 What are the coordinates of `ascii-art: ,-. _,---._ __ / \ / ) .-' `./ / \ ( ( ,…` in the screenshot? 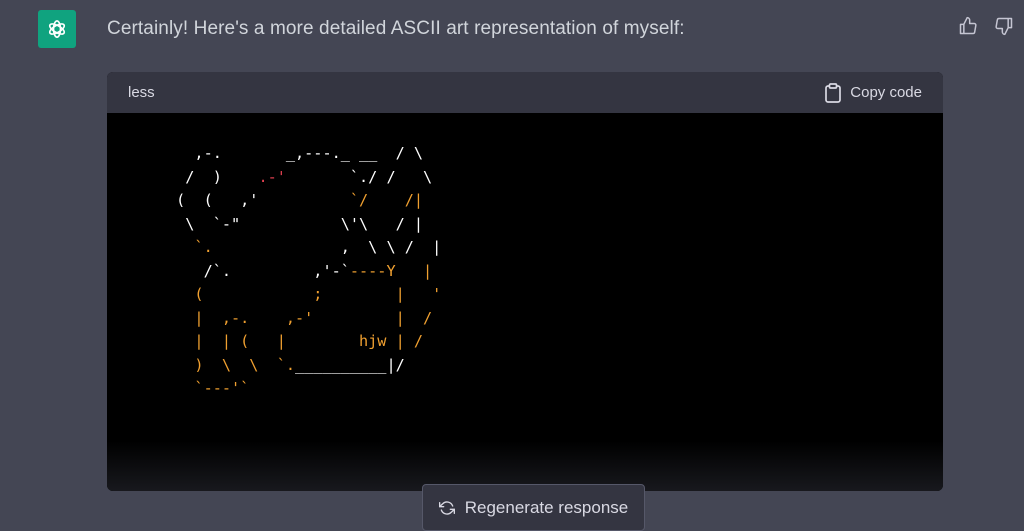 It's located at (304, 271).